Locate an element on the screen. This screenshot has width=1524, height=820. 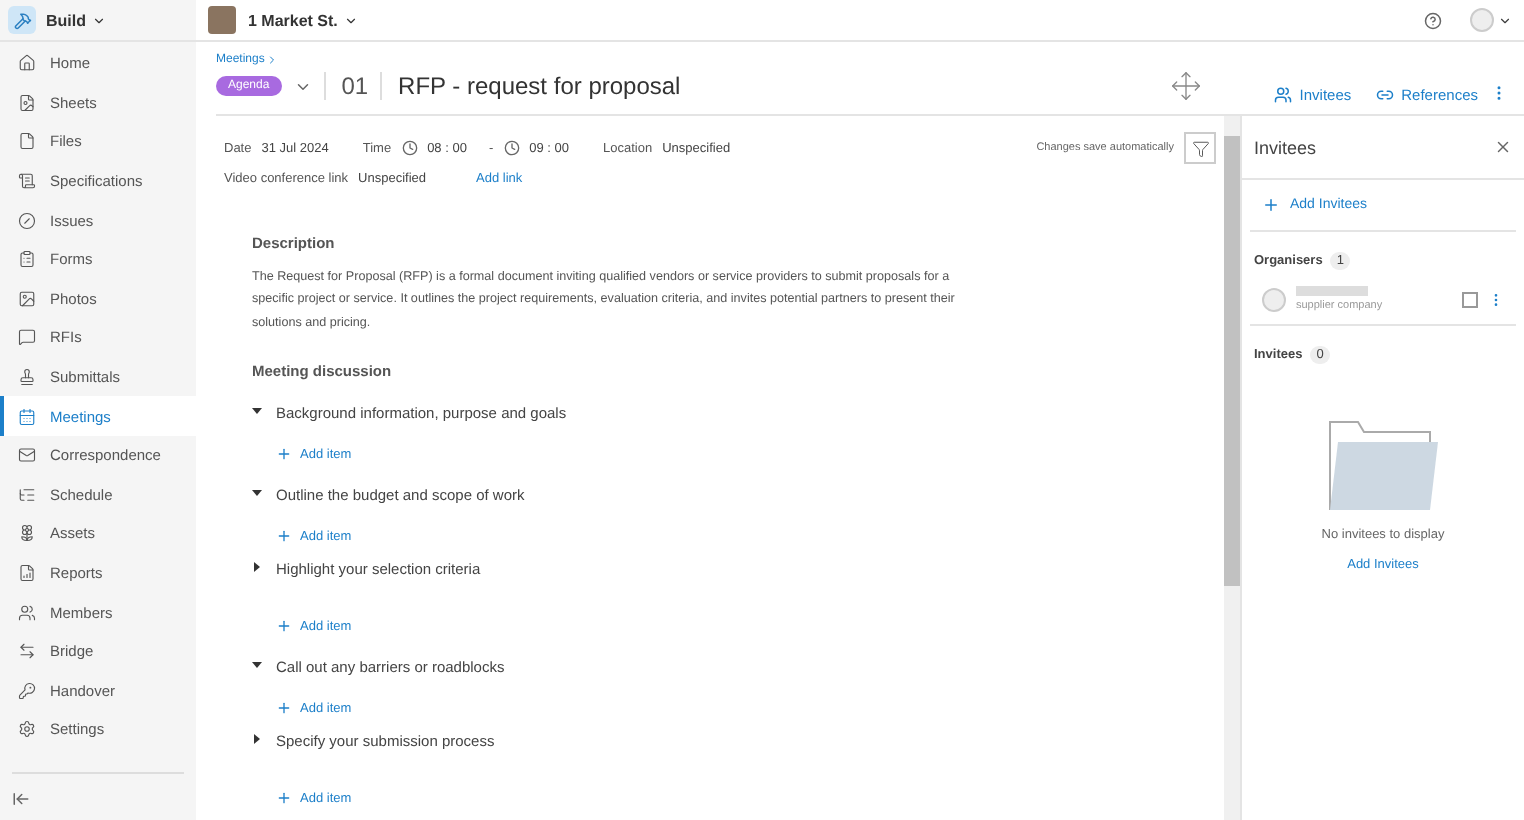
calendar-icon is located at coordinates (27, 416).